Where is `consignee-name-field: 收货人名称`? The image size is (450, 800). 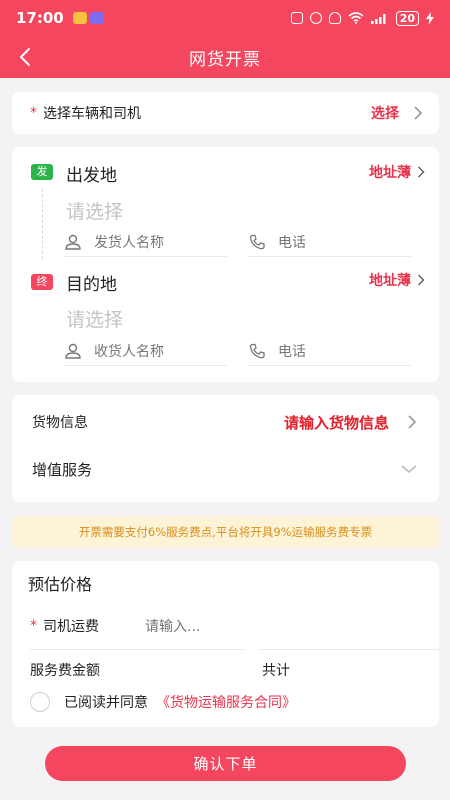
consignee-name-field: 收货人名称 is located at coordinates (145, 351).